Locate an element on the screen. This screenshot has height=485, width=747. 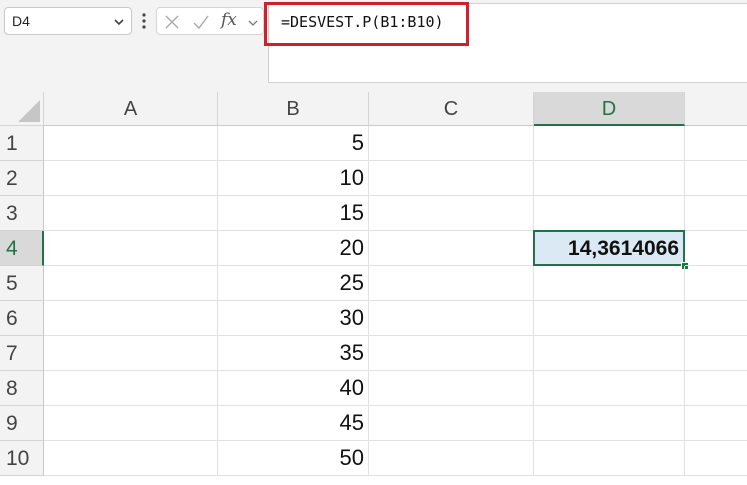
column-header-a: A is located at coordinates (131, 109).